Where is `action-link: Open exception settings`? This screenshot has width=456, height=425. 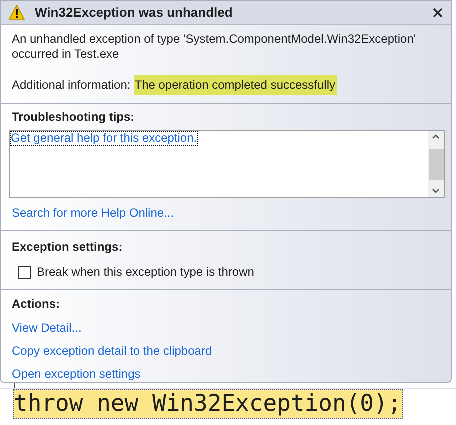
action-link: Open exception settings is located at coordinates (76, 374).